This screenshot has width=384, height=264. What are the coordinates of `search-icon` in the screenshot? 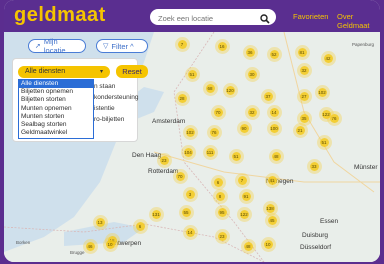 It's located at (265, 20).